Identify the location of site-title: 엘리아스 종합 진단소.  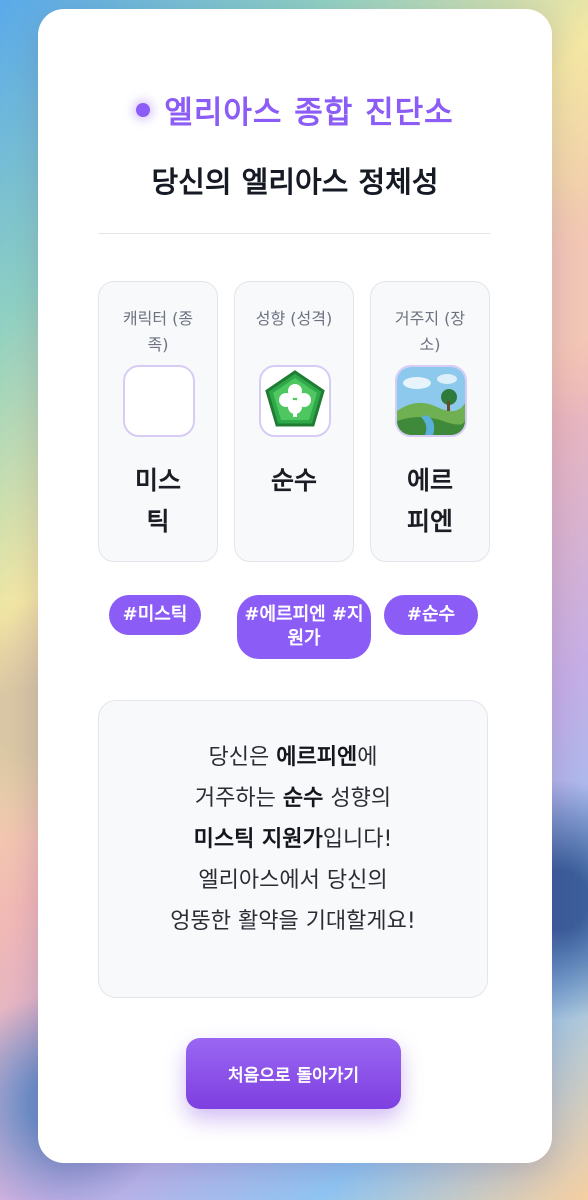
(309, 113).